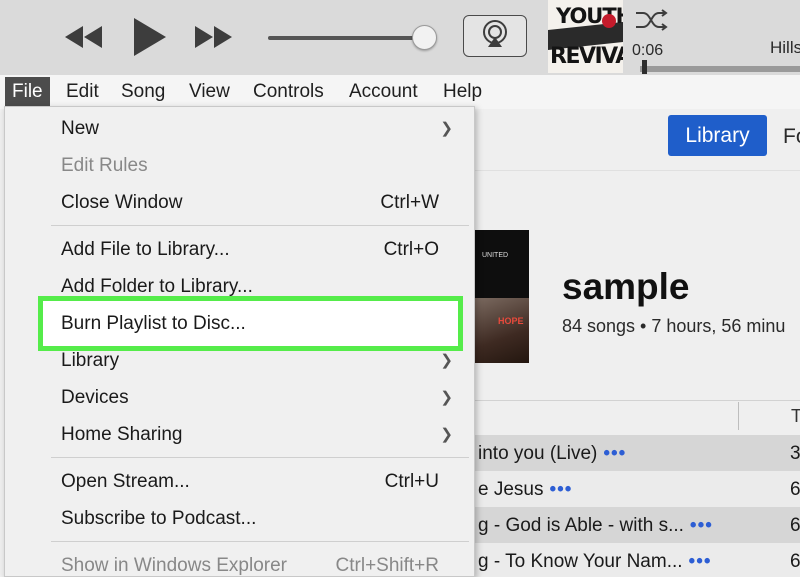 Image resolution: width=800 pixels, height=577 pixels. What do you see at coordinates (717, 135) in the screenshot?
I see `library-button: Library` at bounding box center [717, 135].